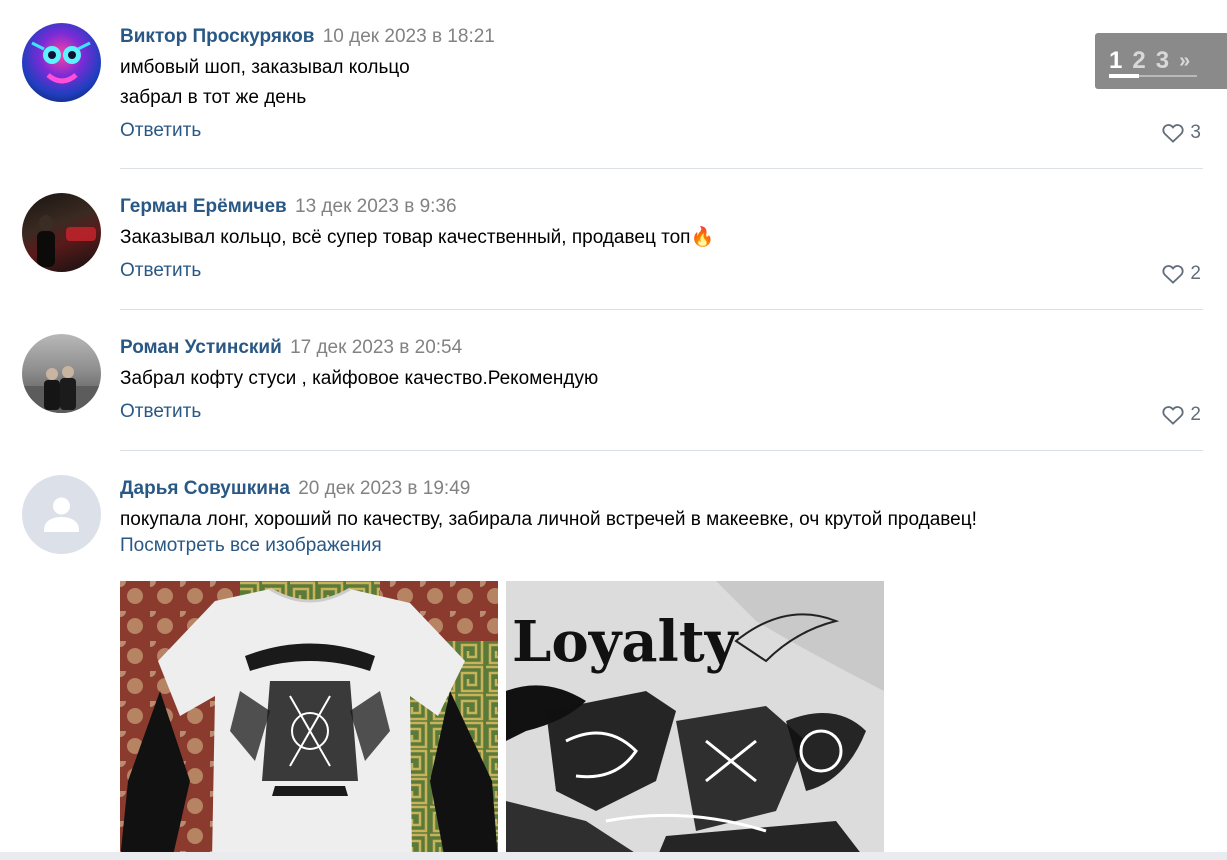  I want to click on author-name: Роман Устинский, so click(201, 347).